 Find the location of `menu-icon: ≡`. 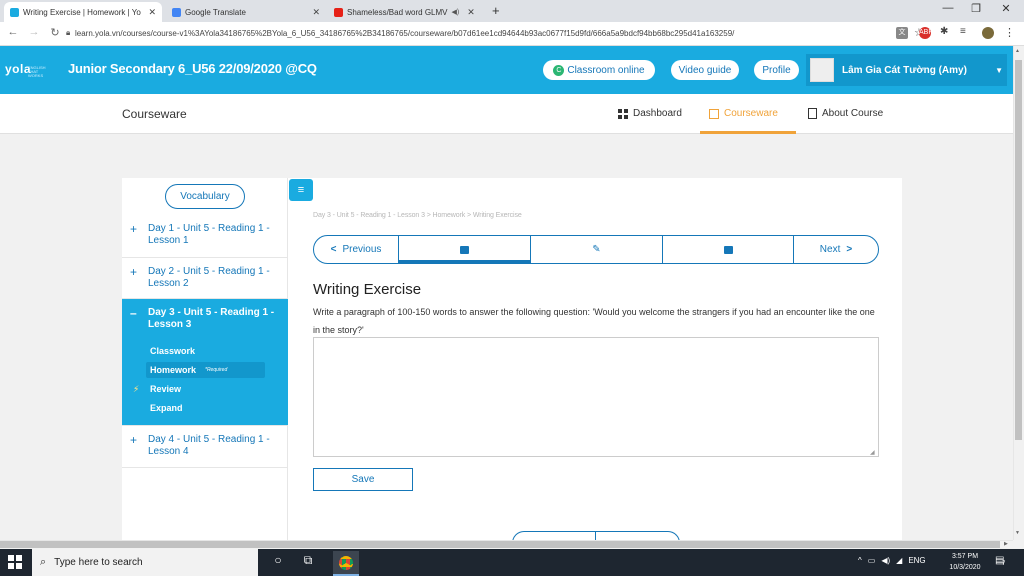

menu-icon: ≡ is located at coordinates (301, 190).